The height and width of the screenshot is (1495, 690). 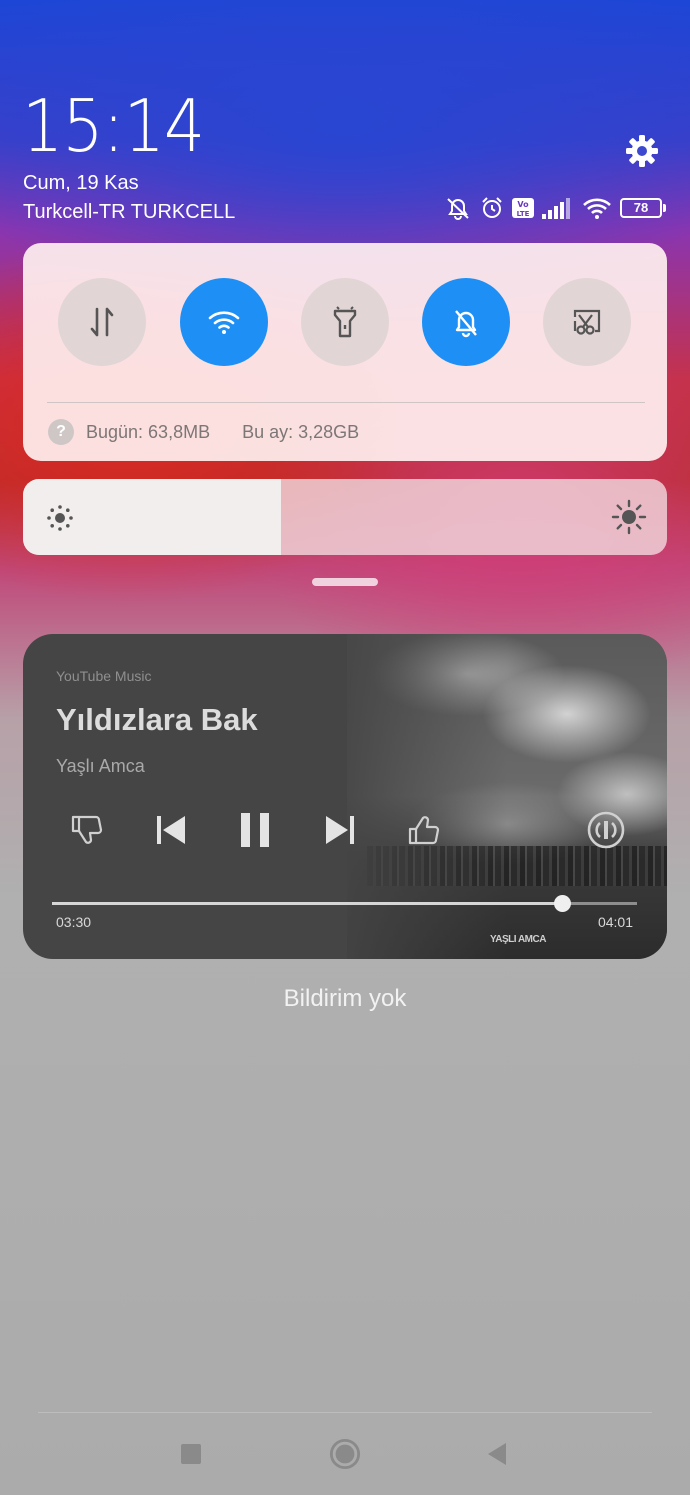 I want to click on pause-icon, so click(x=255, y=830).